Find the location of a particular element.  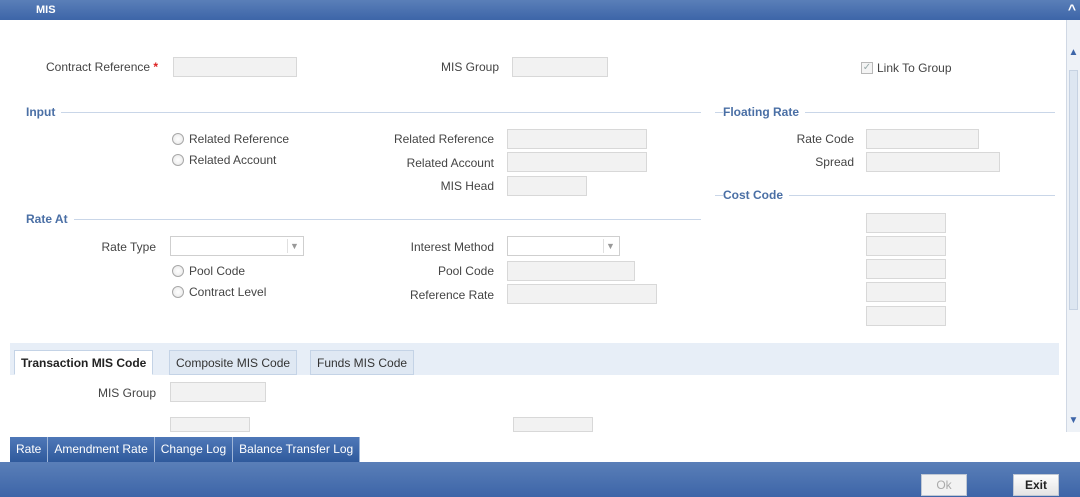

change-log-button: Change Log is located at coordinates (194, 449).